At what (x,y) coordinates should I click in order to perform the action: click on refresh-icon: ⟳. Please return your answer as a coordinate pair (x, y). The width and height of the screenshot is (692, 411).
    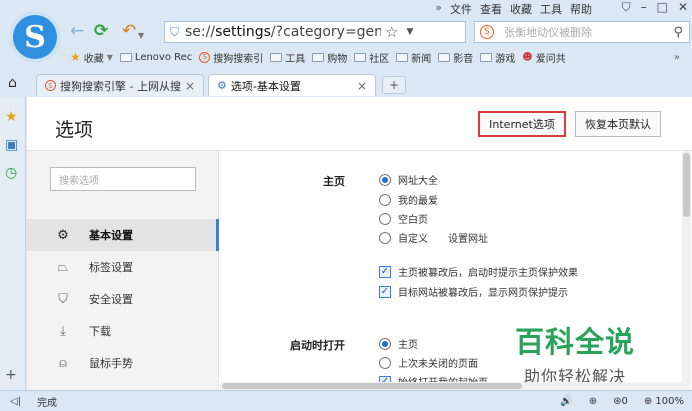
    Looking at the image, I should click on (101, 31).